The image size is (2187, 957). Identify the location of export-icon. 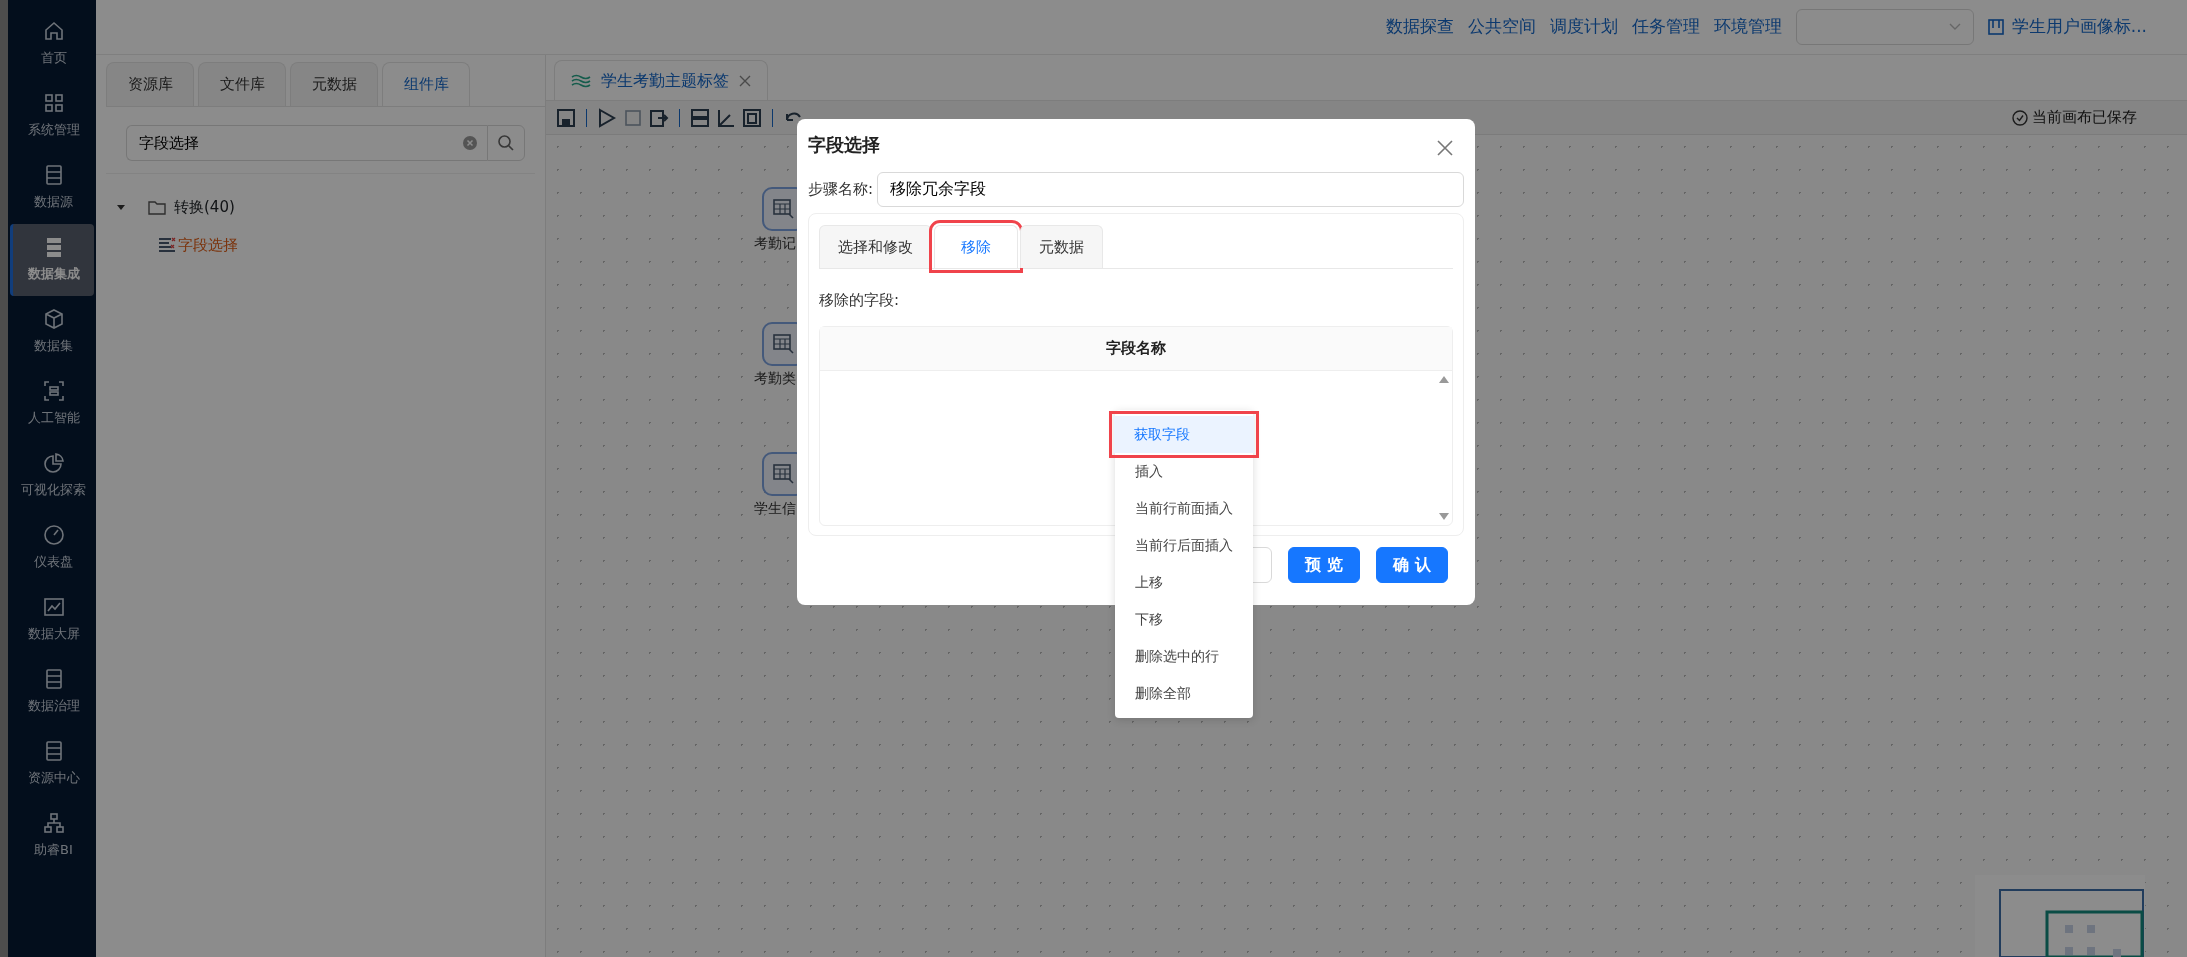
(659, 117).